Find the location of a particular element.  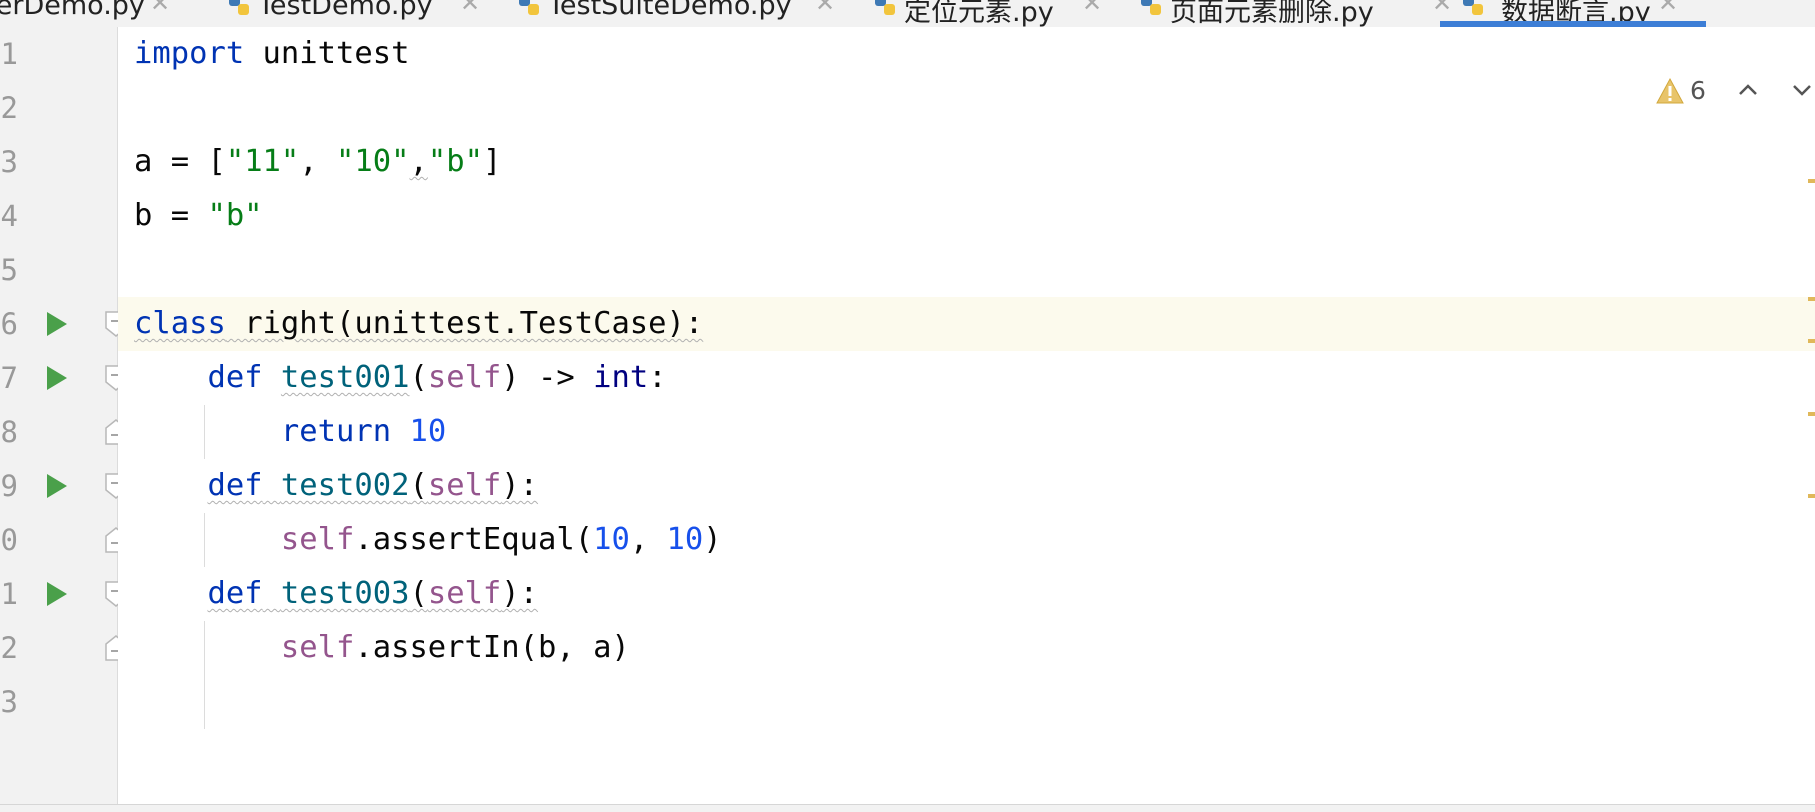

method-call: .assertEqual( is located at coordinates (474, 539).